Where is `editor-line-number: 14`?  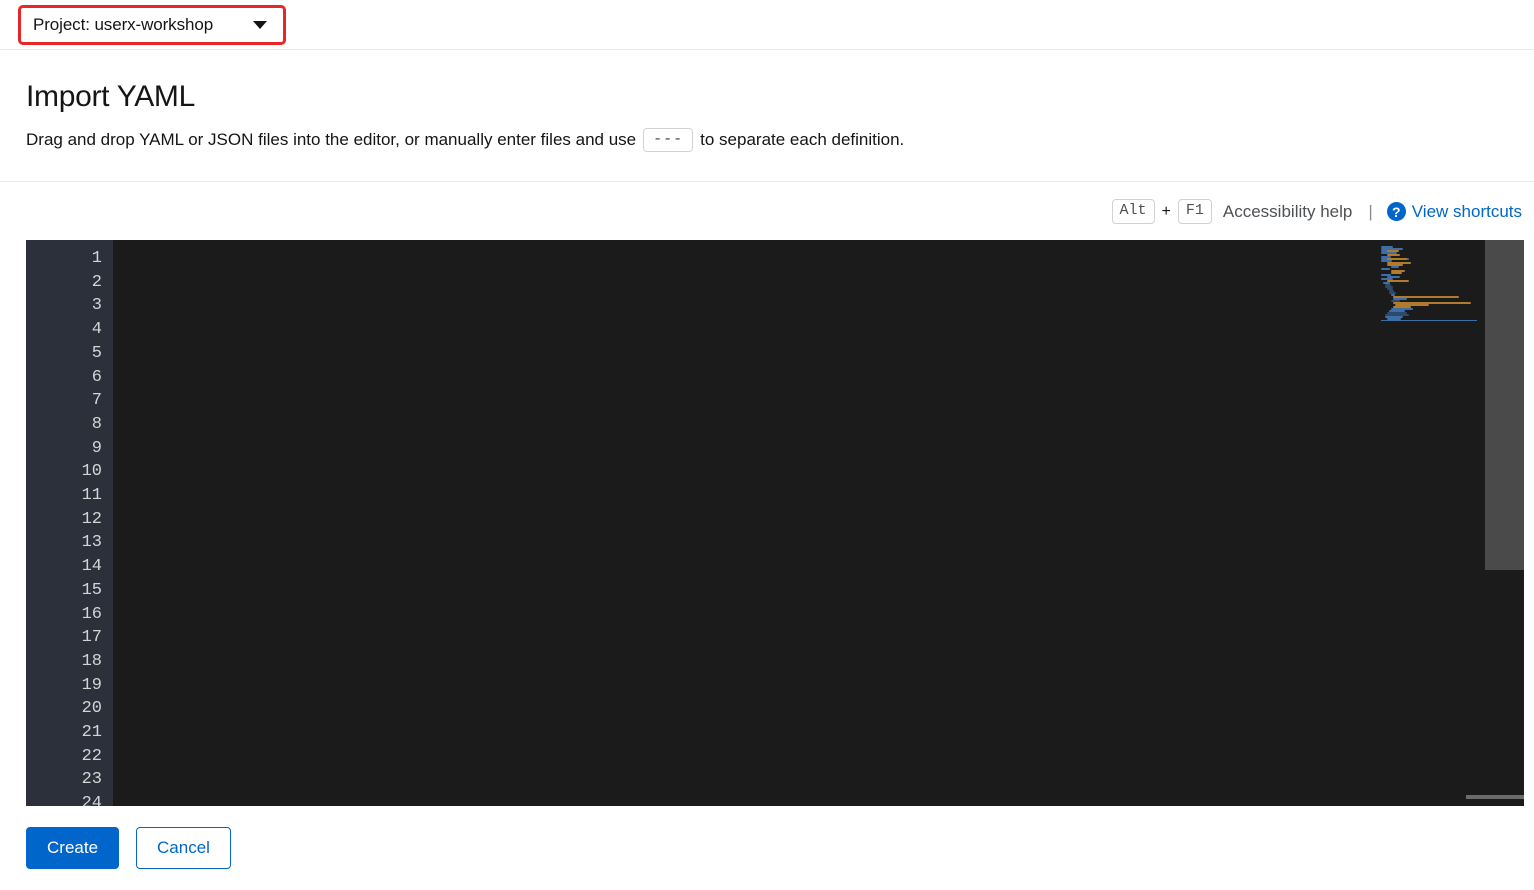
editor-line-number: 14 is located at coordinates (91, 567).